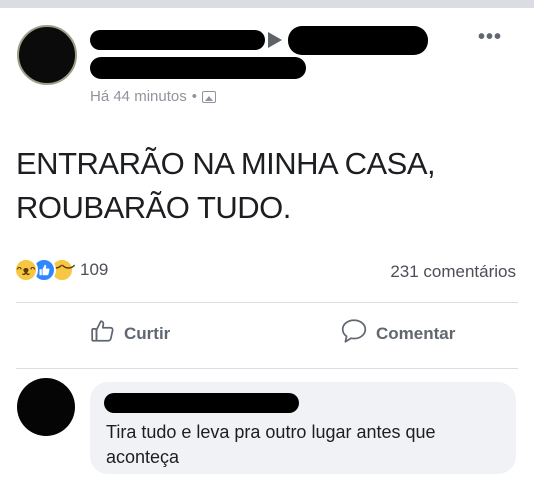  What do you see at coordinates (201, 403) in the screenshot?
I see `redacted-commenter-name` at bounding box center [201, 403].